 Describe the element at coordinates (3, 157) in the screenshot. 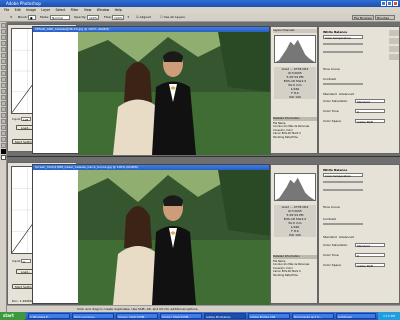

I see `background-color-swatch` at that location.